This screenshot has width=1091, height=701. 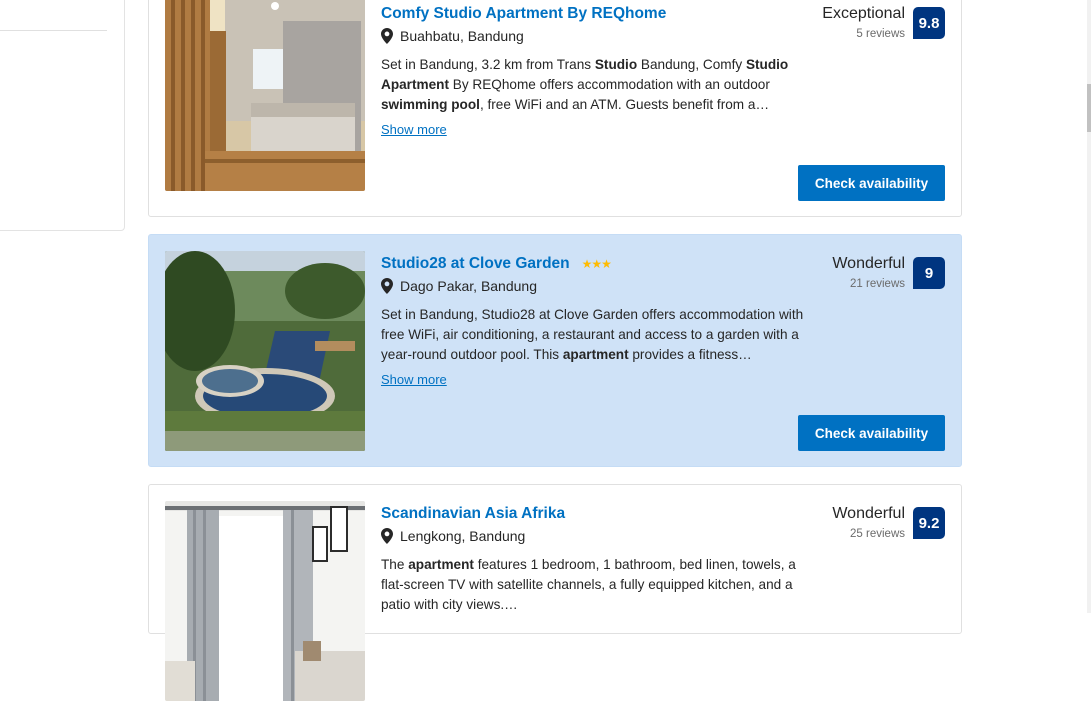 What do you see at coordinates (1089, 306) in the screenshot?
I see `page-scrollbar` at bounding box center [1089, 306].